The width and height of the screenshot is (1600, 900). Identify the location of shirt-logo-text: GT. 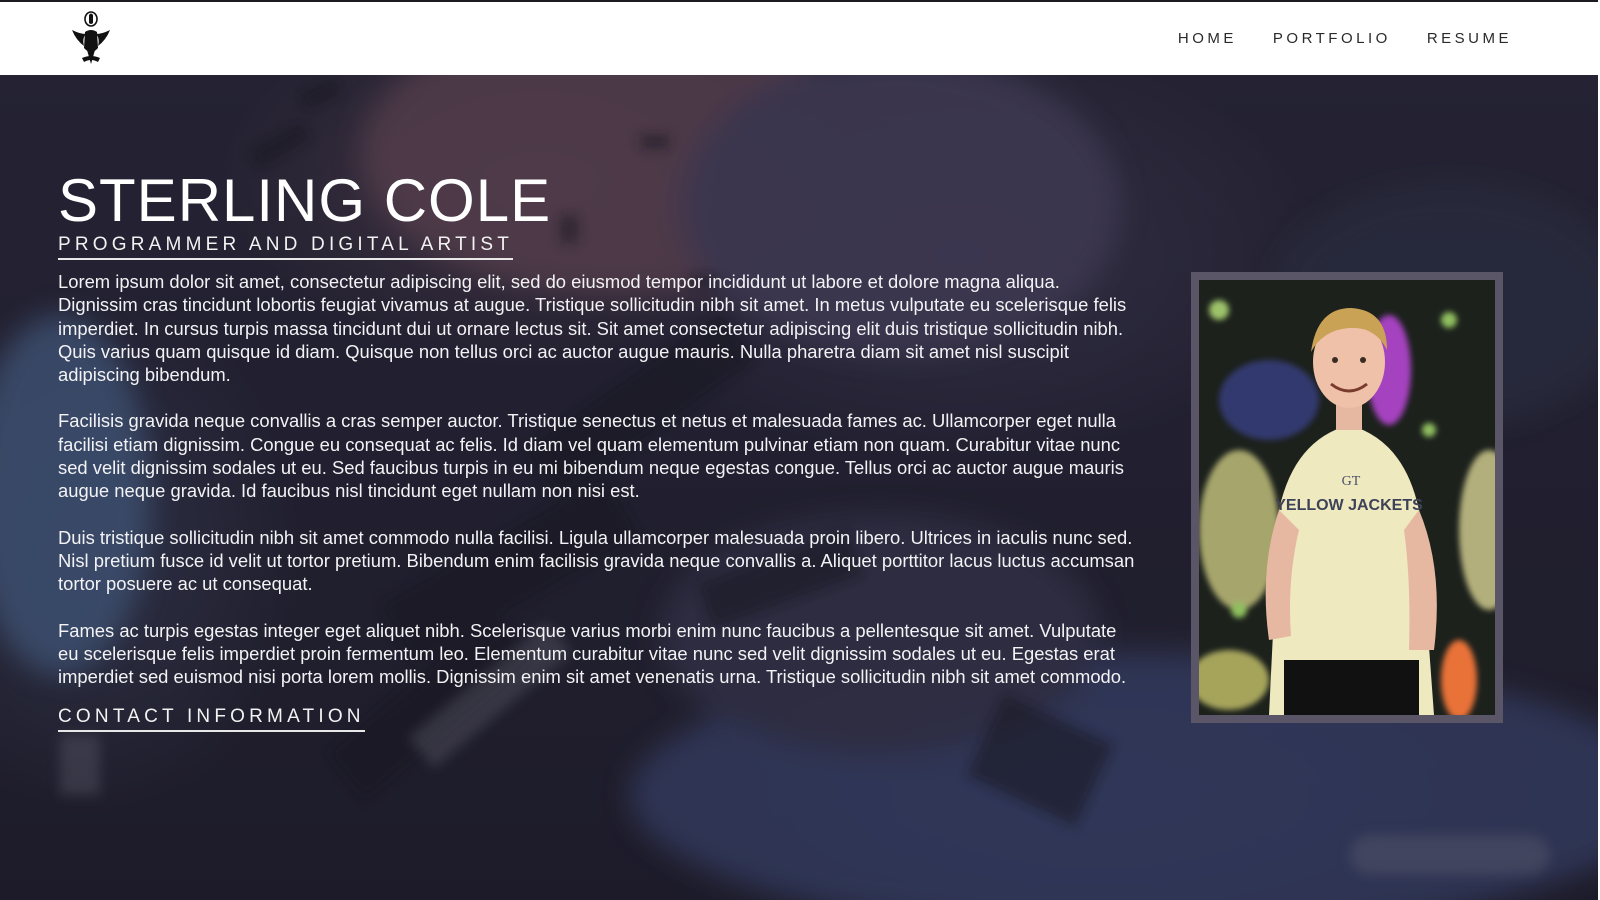
(1351, 481).